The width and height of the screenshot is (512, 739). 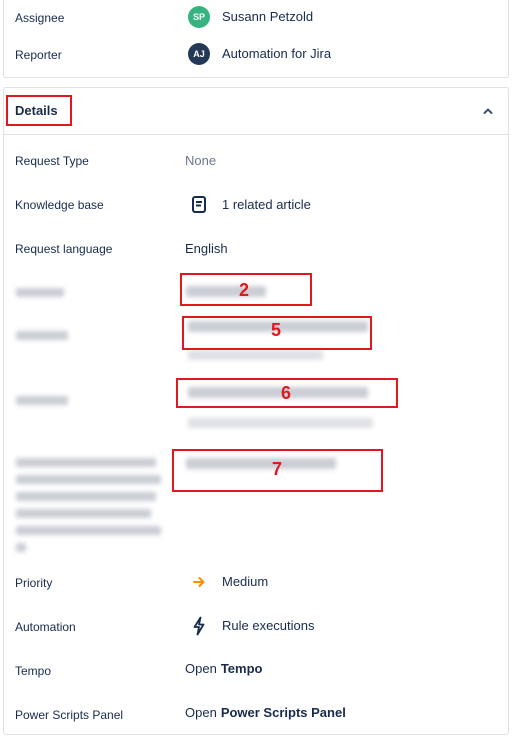 What do you see at coordinates (59, 205) in the screenshot?
I see `knowledge-base-label: Knowledge base` at bounding box center [59, 205].